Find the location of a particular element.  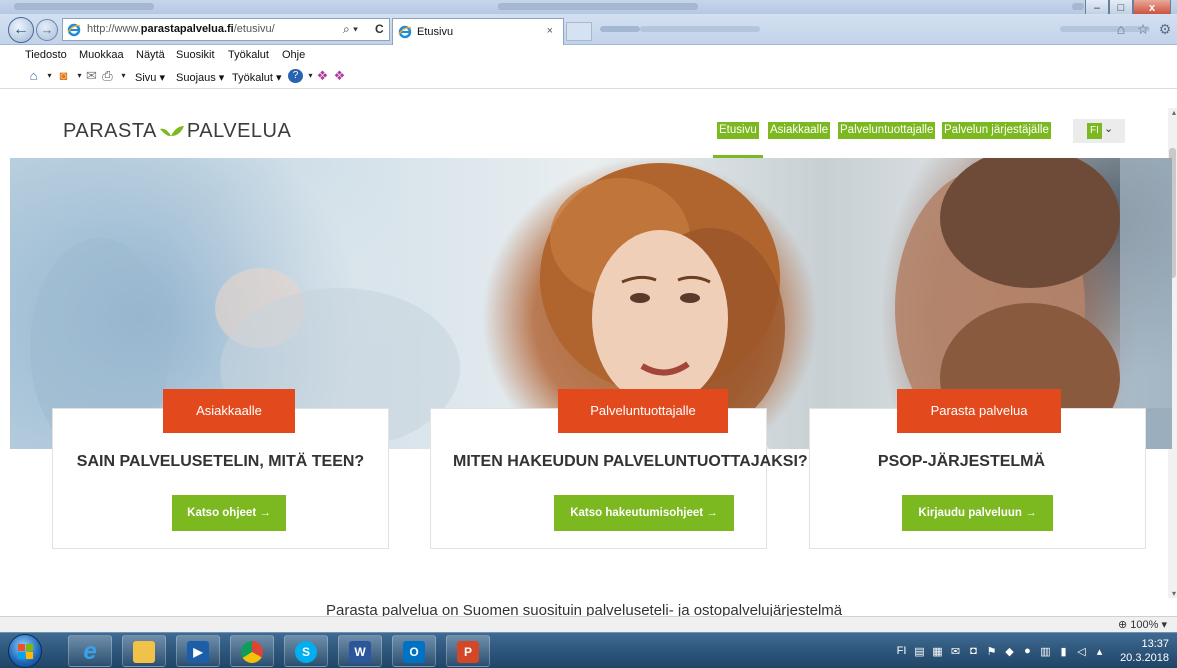

calendar-icon: ▦ is located at coordinates (937, 651).